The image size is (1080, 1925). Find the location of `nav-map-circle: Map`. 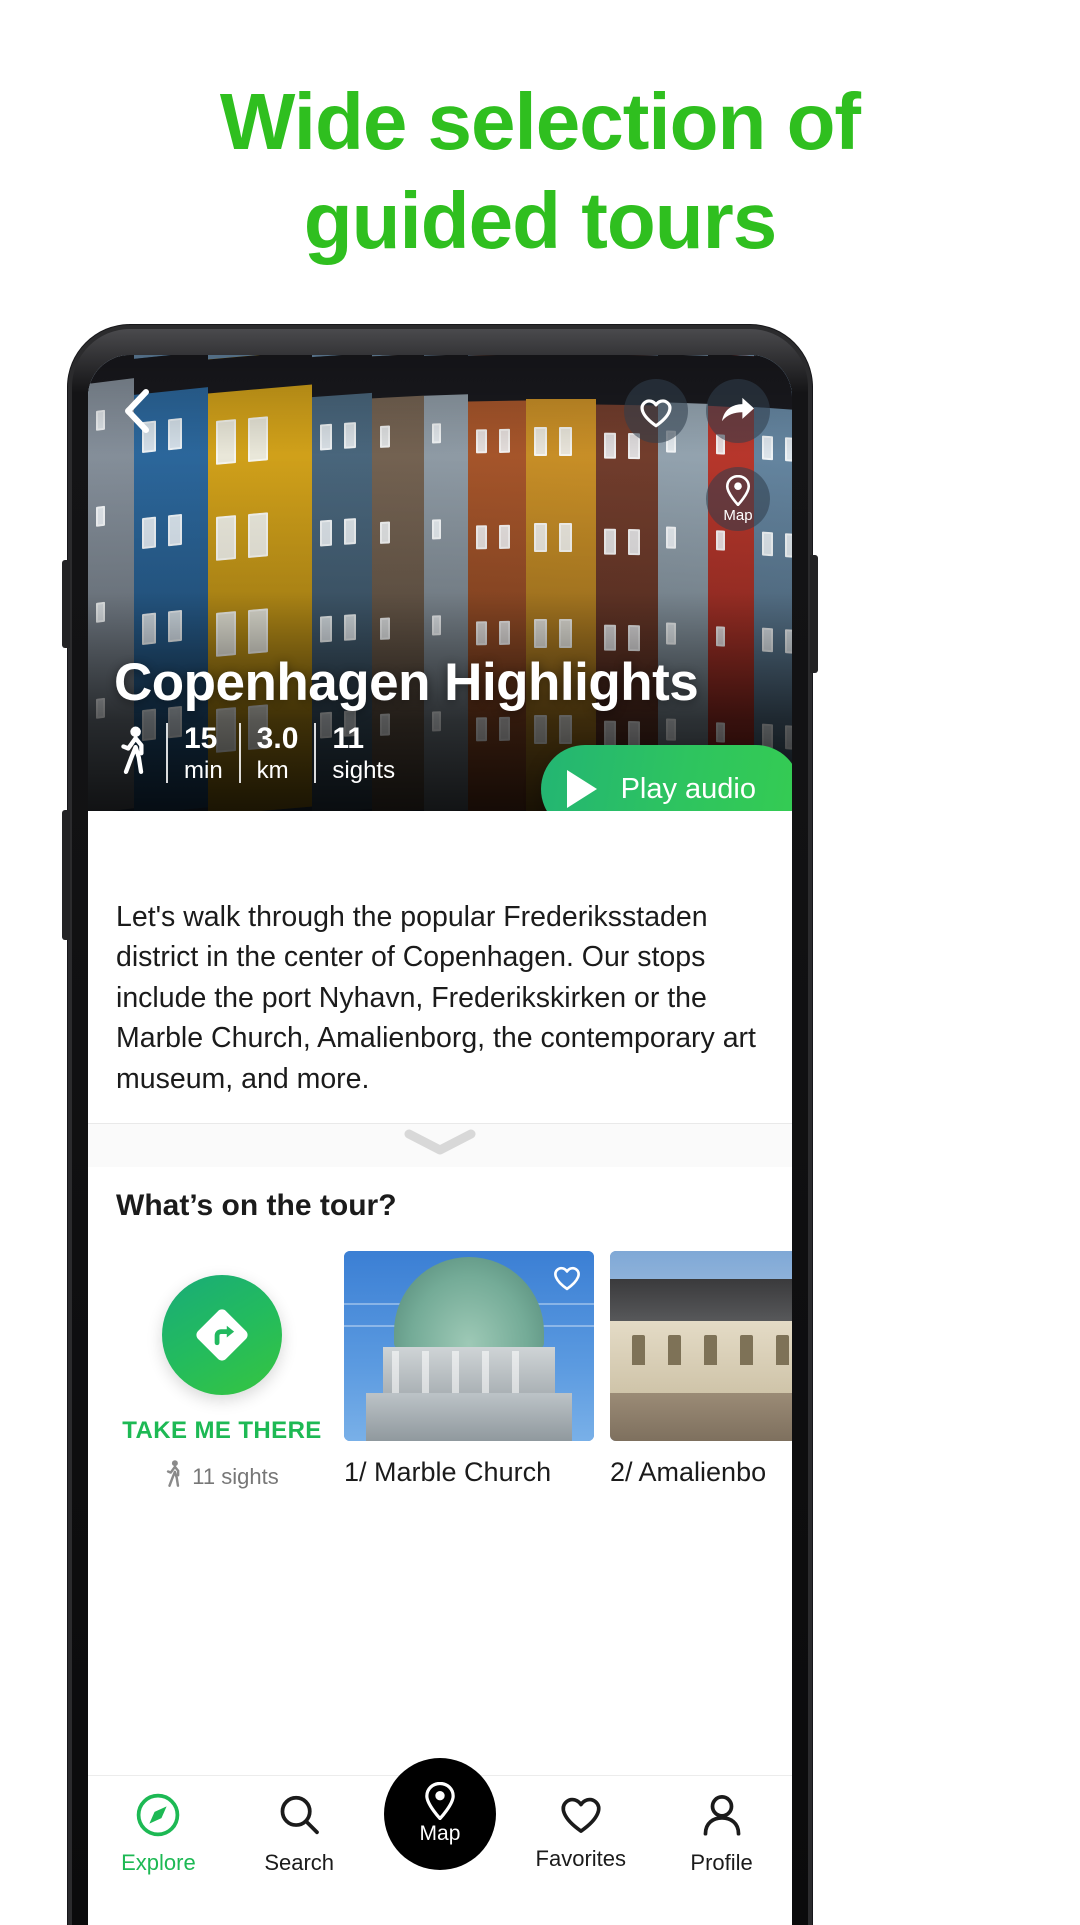

nav-map-circle: Map is located at coordinates (439, 1814).